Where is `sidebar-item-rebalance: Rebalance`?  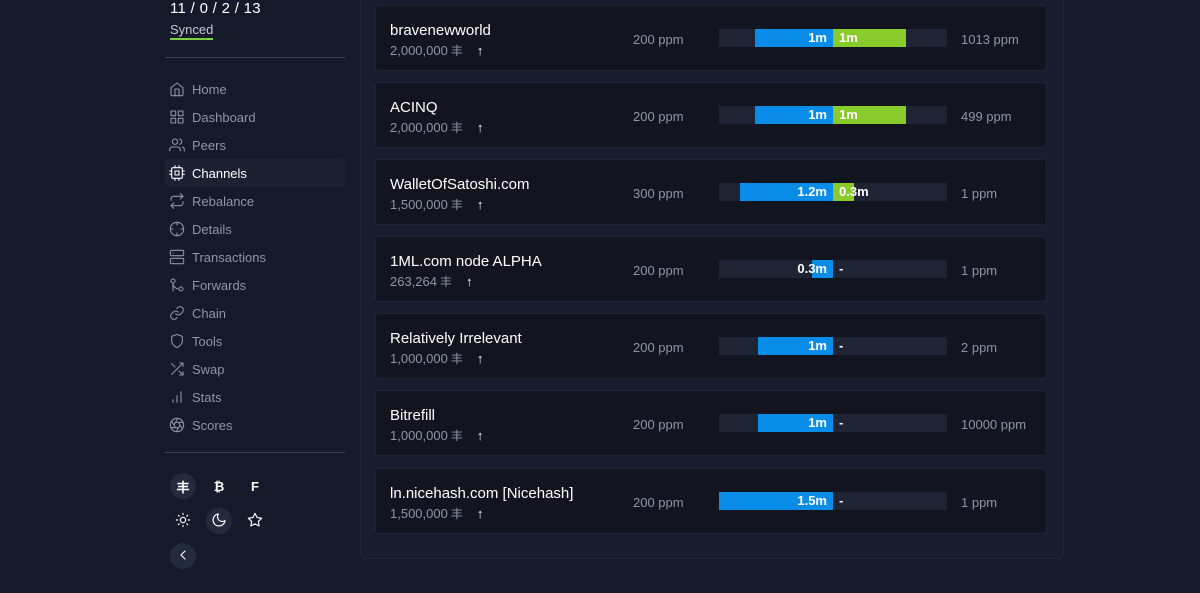
sidebar-item-rebalance: Rebalance is located at coordinates (255, 201).